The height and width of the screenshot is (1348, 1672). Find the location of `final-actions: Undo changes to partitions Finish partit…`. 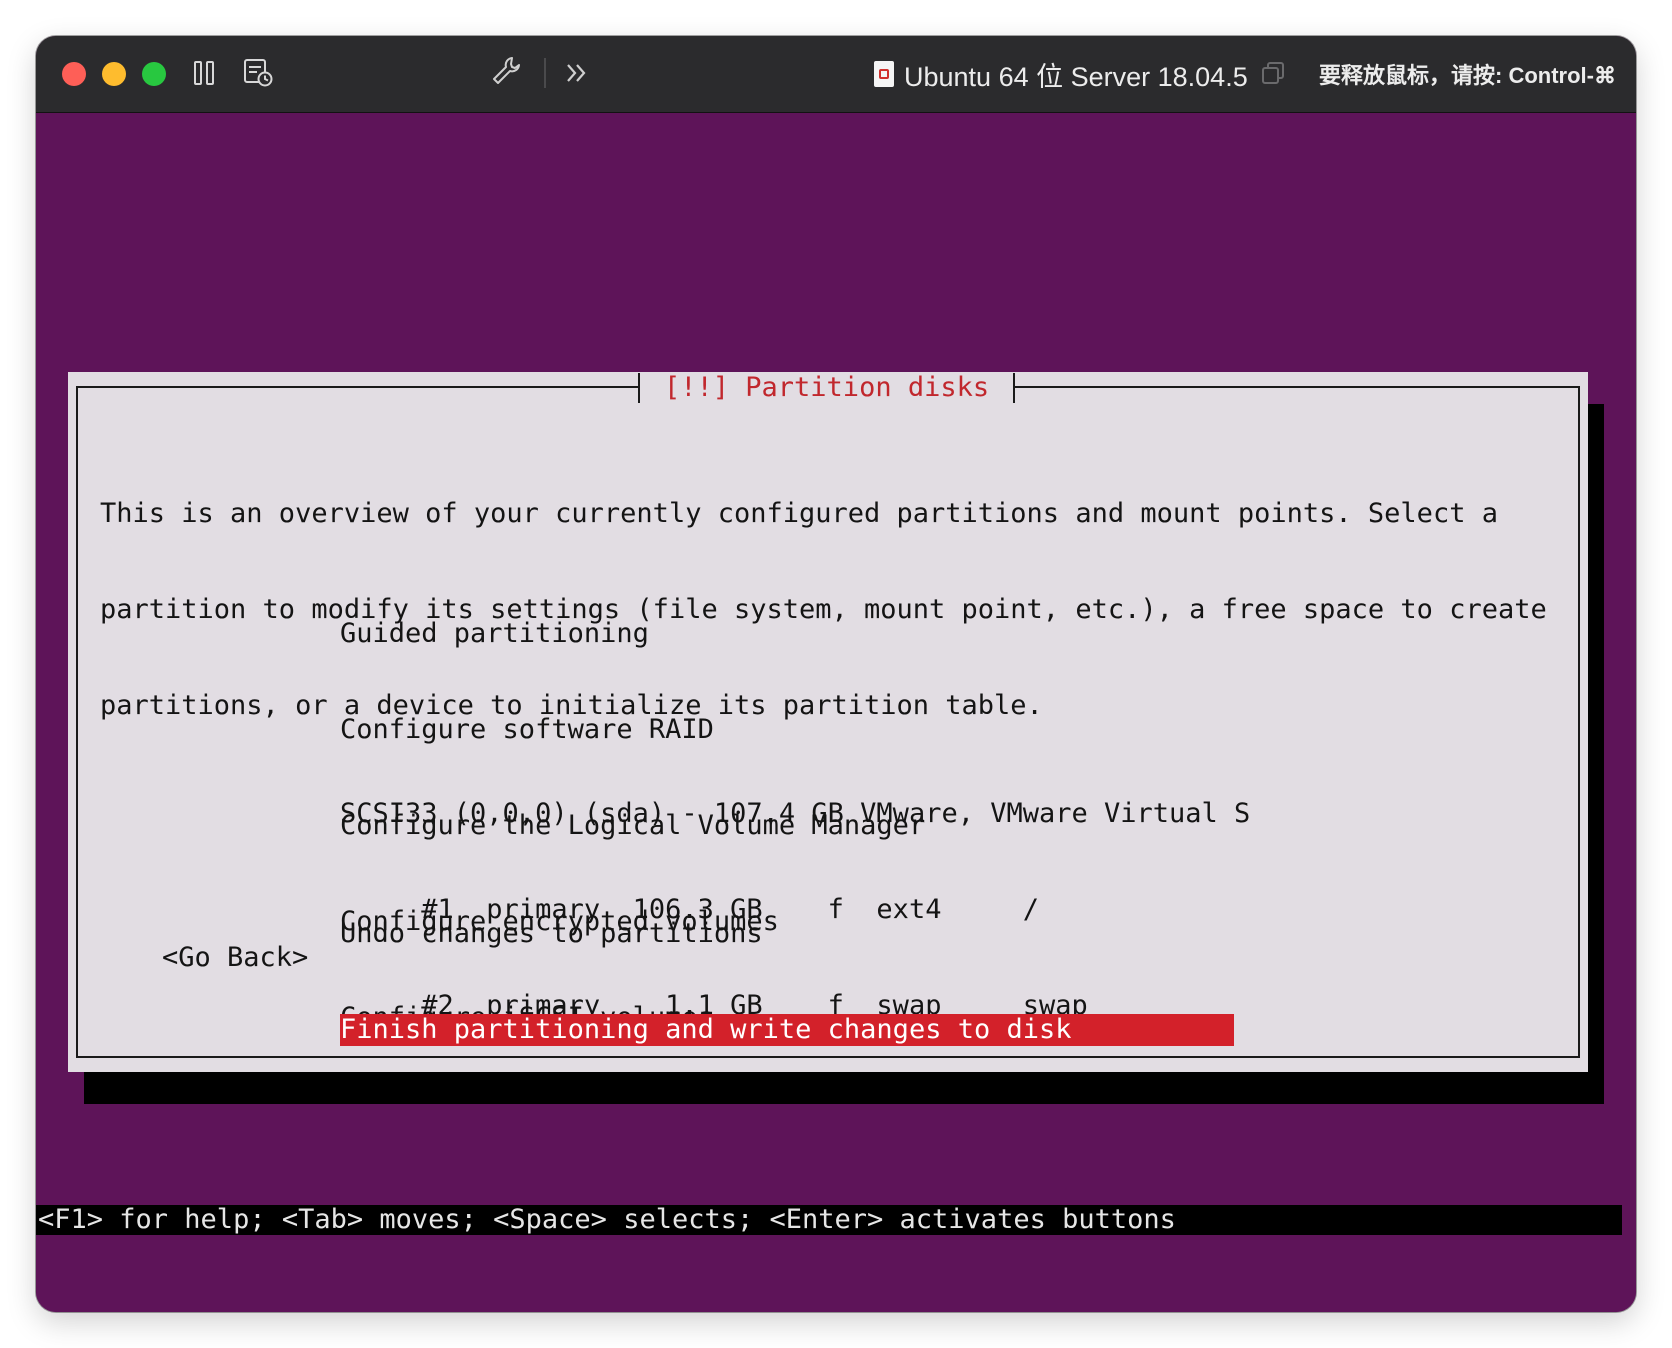

final-actions: Undo changes to partitions Finish partit… is located at coordinates (787, 982).